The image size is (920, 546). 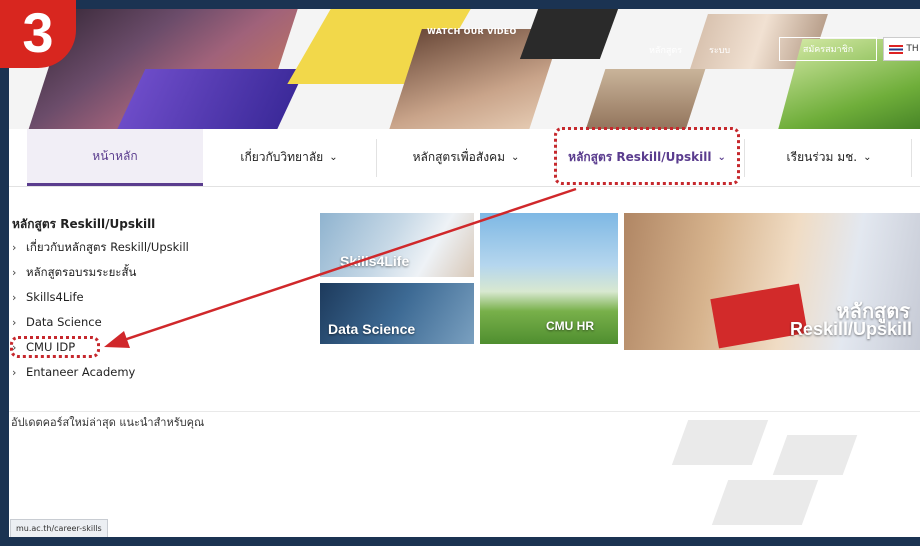 What do you see at coordinates (459, 157) in the screenshot?
I see `nav-label: หลักสูตรเพื่อสังคม` at bounding box center [459, 157].